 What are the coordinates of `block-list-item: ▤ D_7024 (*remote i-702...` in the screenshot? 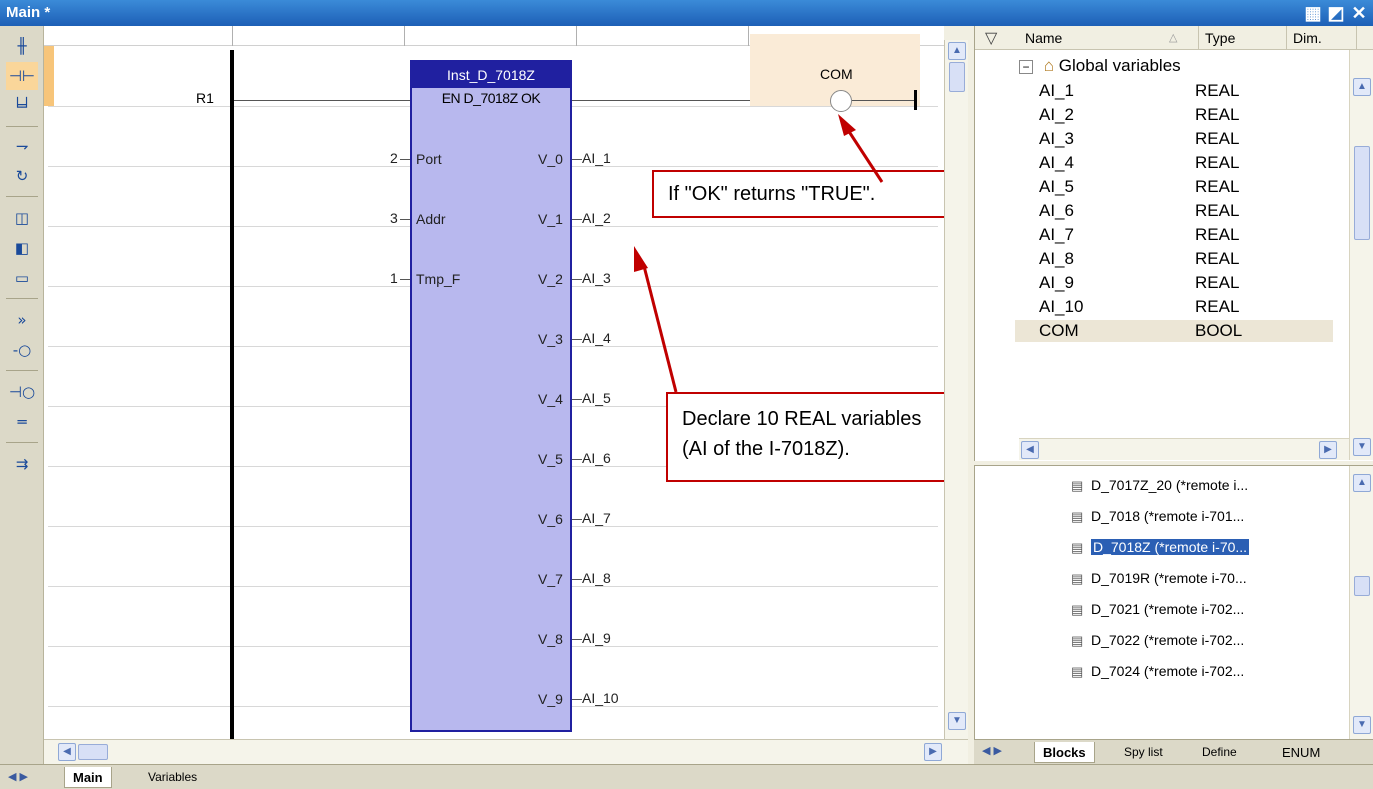 It's located at (1157, 671).